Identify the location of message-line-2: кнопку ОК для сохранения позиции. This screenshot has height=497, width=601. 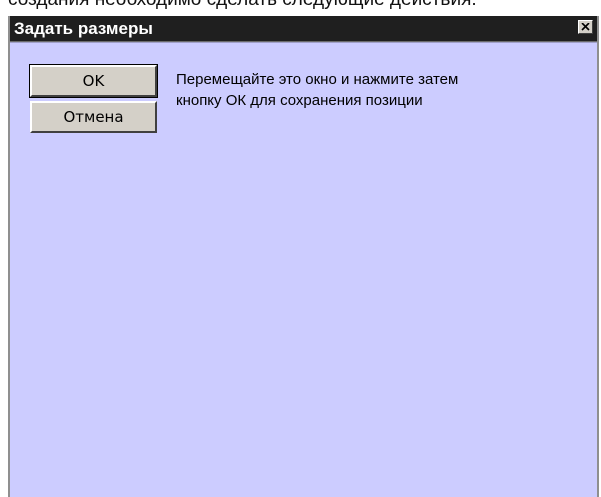
(299, 100).